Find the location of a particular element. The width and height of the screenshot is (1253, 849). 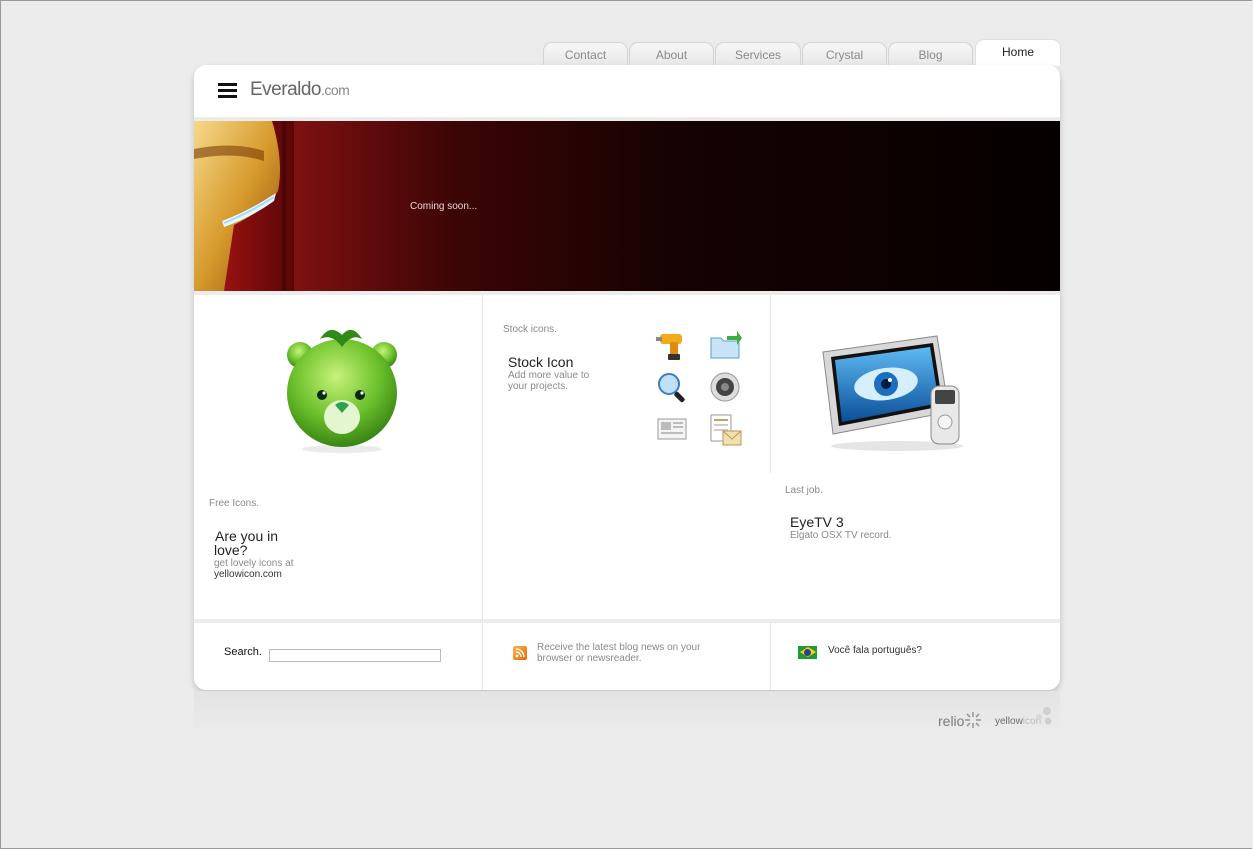

tab-about: About is located at coordinates (671, 54).